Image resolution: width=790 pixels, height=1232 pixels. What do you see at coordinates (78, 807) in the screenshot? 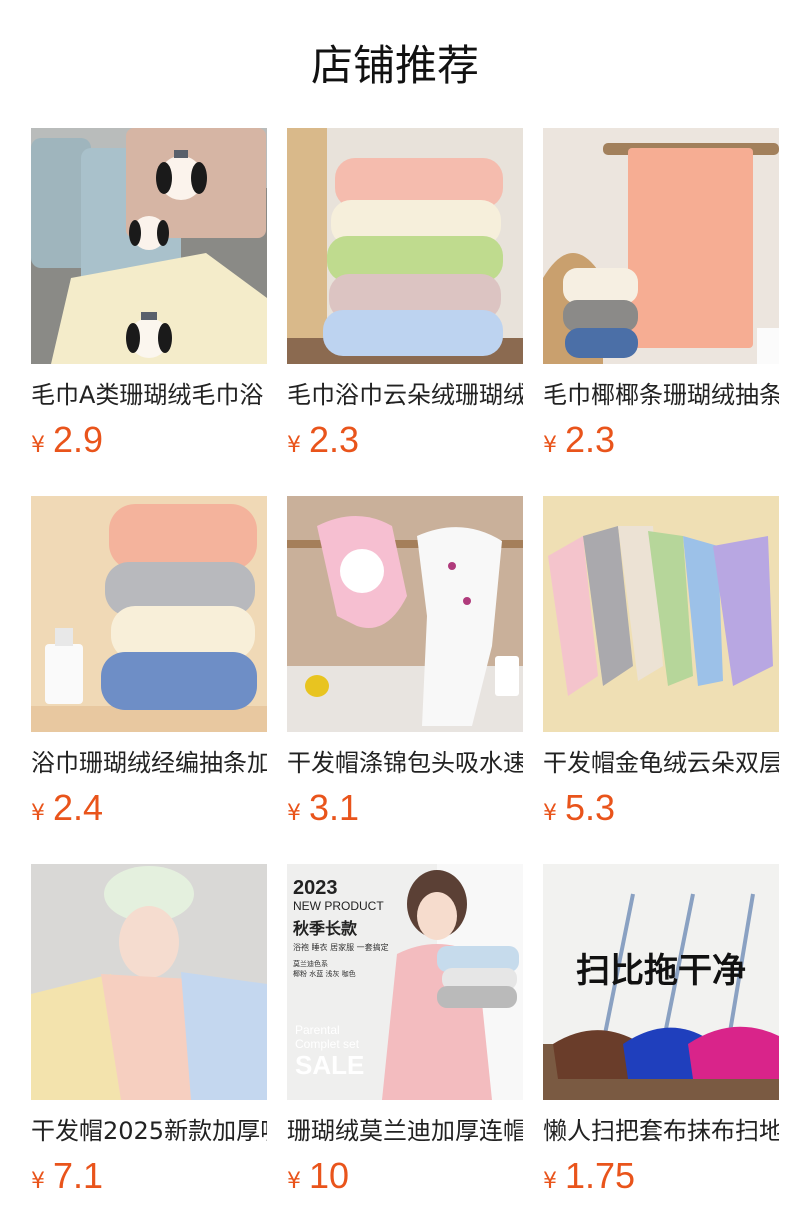
I see `price-amount: 2.4` at bounding box center [78, 807].